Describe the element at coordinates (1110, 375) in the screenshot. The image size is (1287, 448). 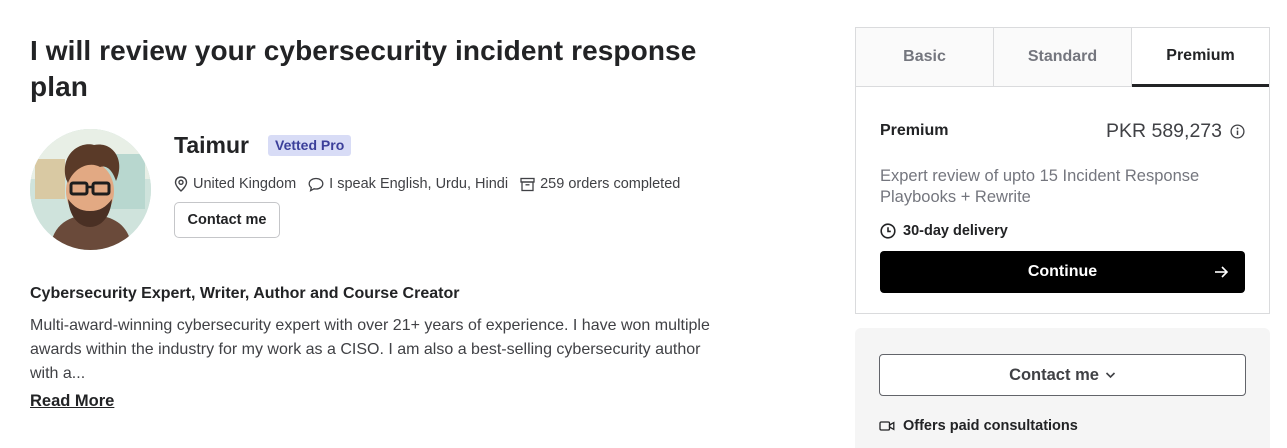
I see `chevron-down-icon` at that location.